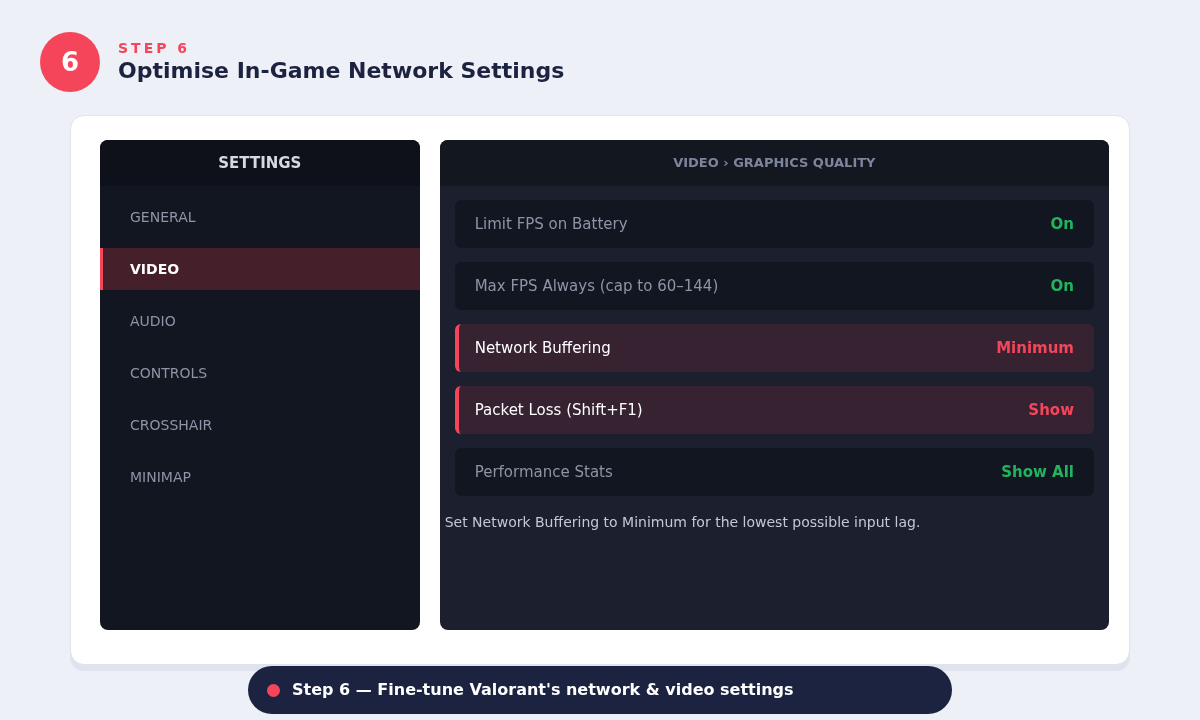 The height and width of the screenshot is (720, 1200). Describe the element at coordinates (551, 224) in the screenshot. I see `setting-label: Limit FPS on Battery` at that location.